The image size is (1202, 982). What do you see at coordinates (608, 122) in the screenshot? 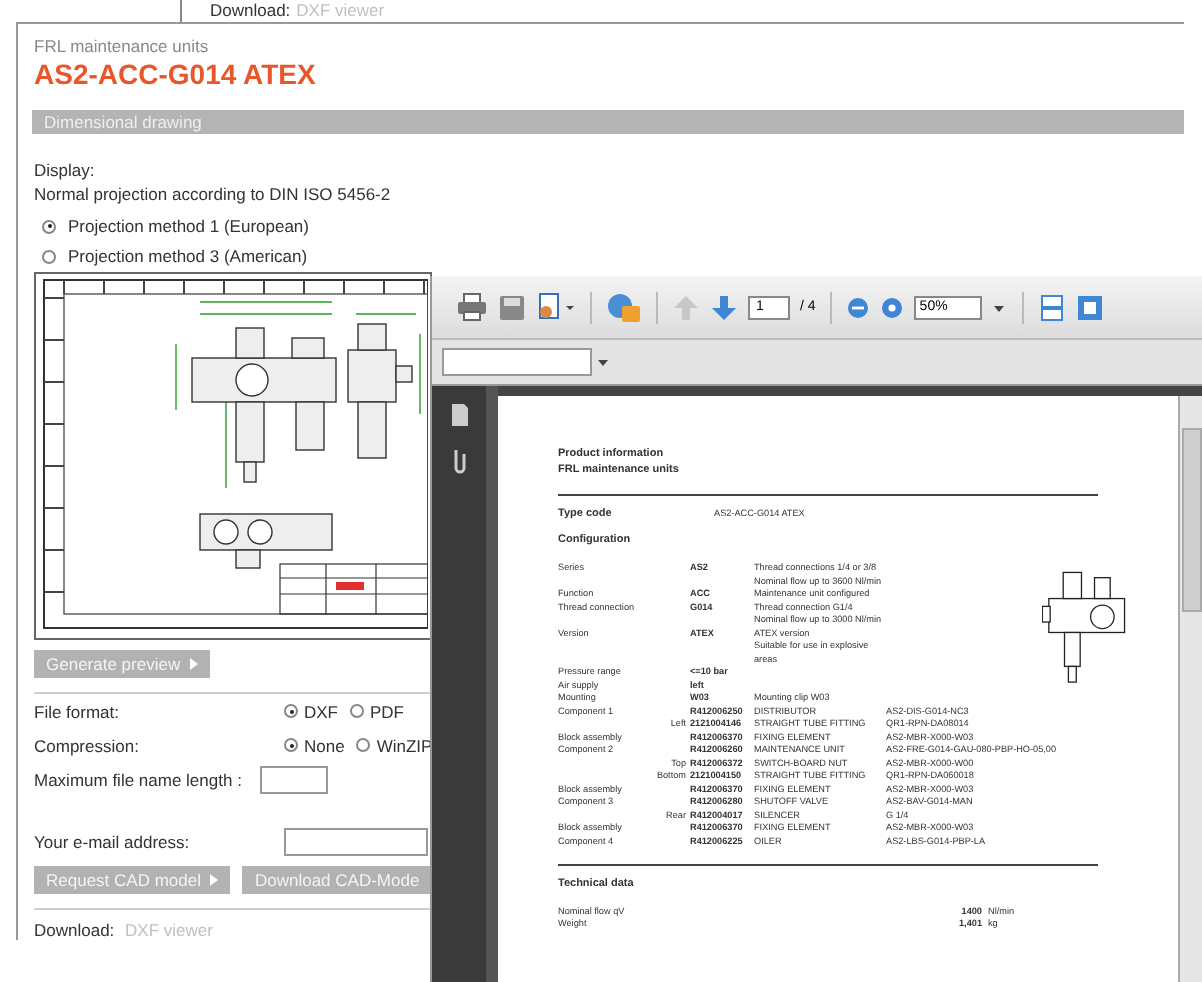
I see `section-header: Dimensional drawing` at bounding box center [608, 122].